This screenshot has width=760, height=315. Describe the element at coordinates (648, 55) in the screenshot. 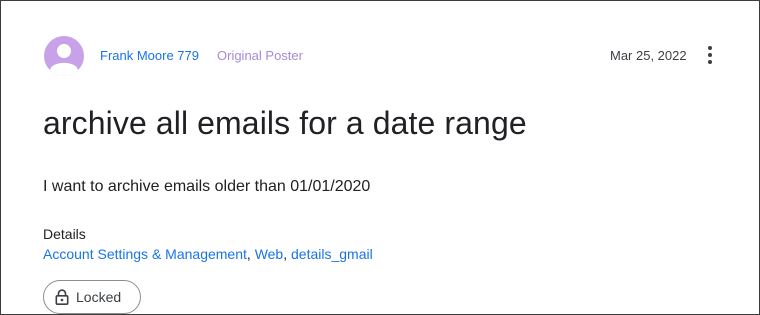

I see `post-date: Mar 25, 2022` at that location.